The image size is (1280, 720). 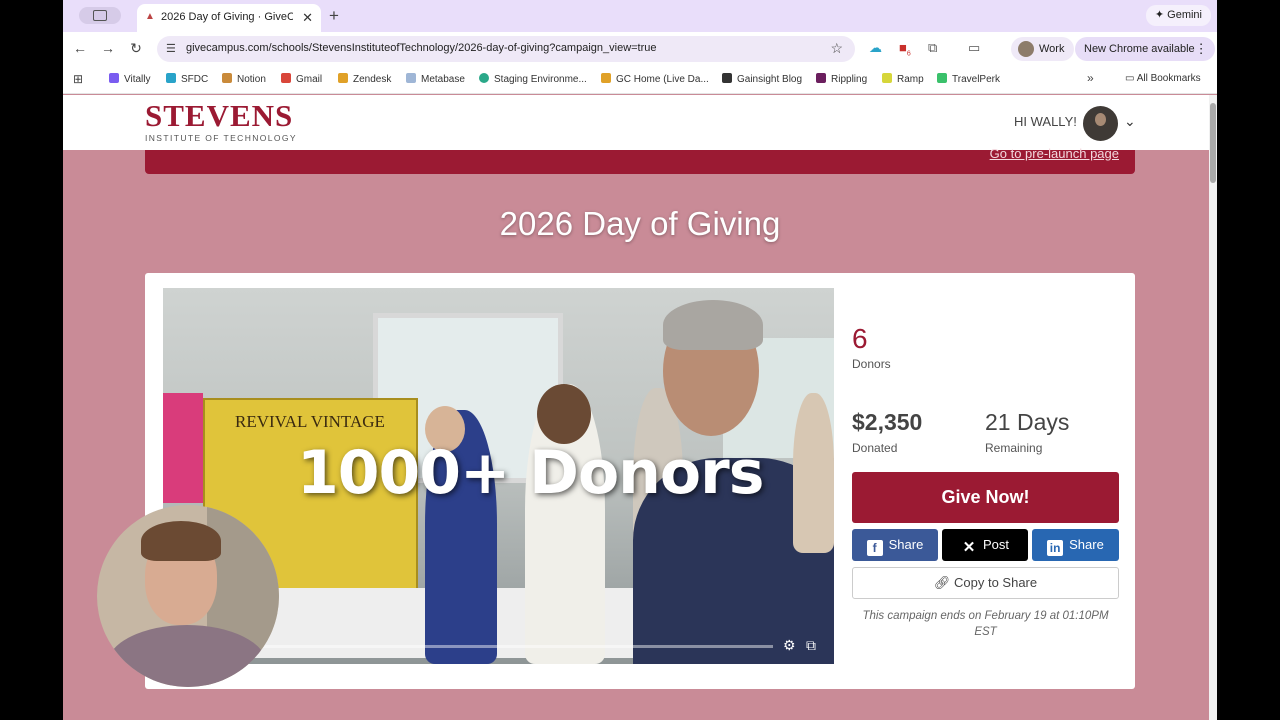 What do you see at coordinates (1052, 49) in the screenshot?
I see `profile-label: Work` at bounding box center [1052, 49].